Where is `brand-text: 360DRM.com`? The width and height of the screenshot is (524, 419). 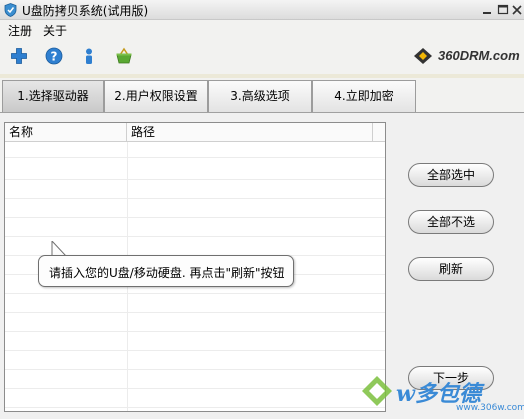 brand-text: 360DRM.com is located at coordinates (479, 55).